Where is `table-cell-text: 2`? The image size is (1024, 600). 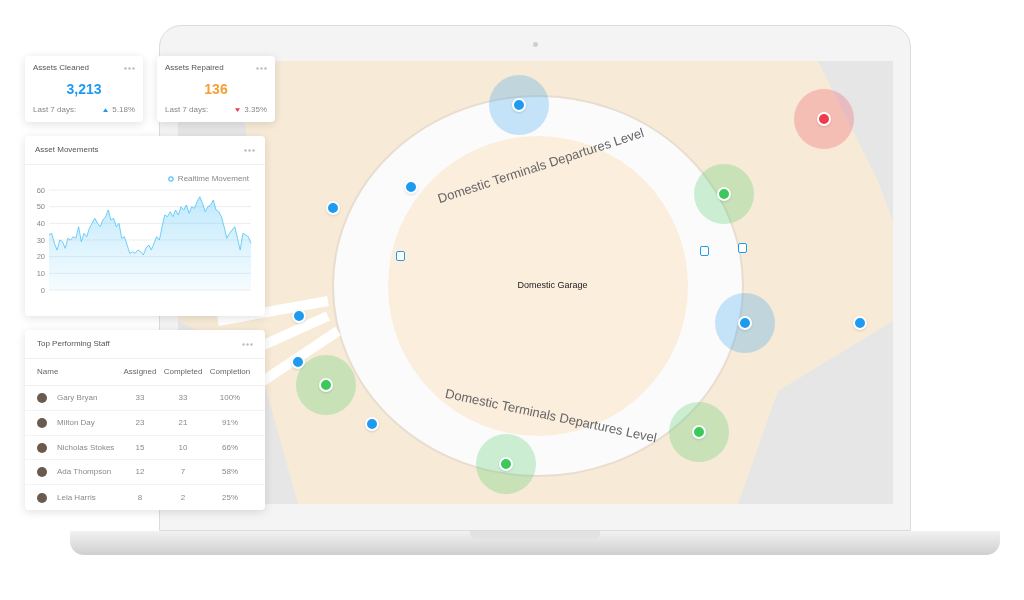 table-cell-text: 2 is located at coordinates (183, 497).